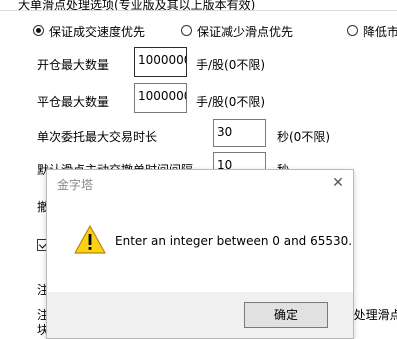 The width and height of the screenshot is (397, 339). I want to click on radio-lower-market-label: 降低市, so click(380, 32).